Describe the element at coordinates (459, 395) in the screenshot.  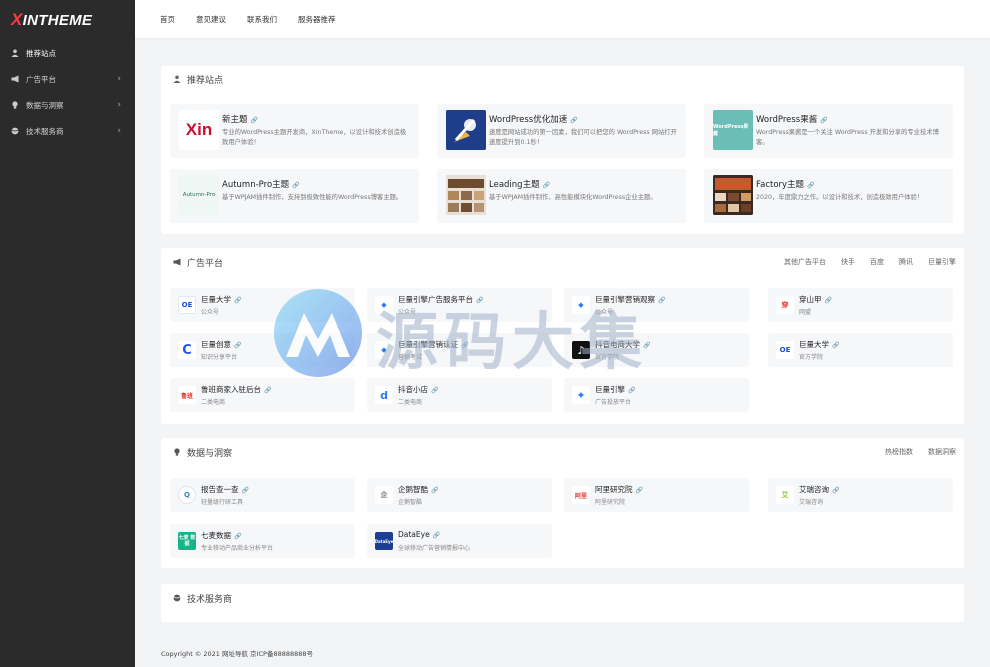
I see `site-card: d 抖音小店 🔗 二类电商` at that location.